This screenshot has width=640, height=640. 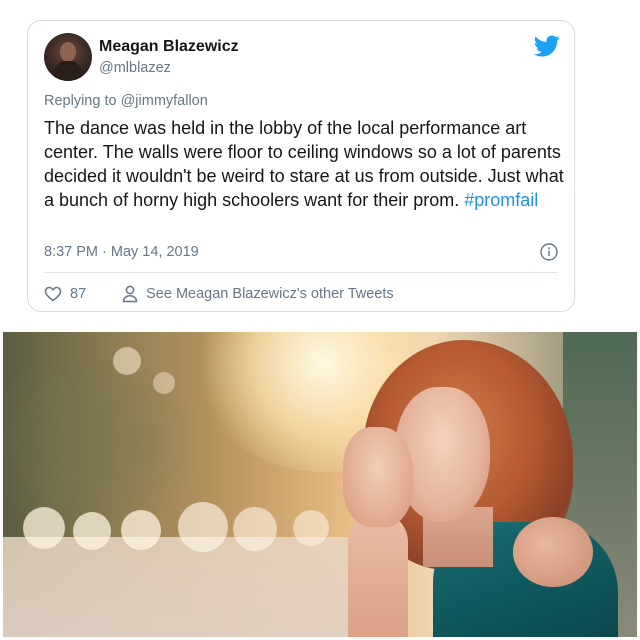 I want to click on other-tweets-link: See Meagan Blazewicz's other Tweets, so click(x=258, y=294).